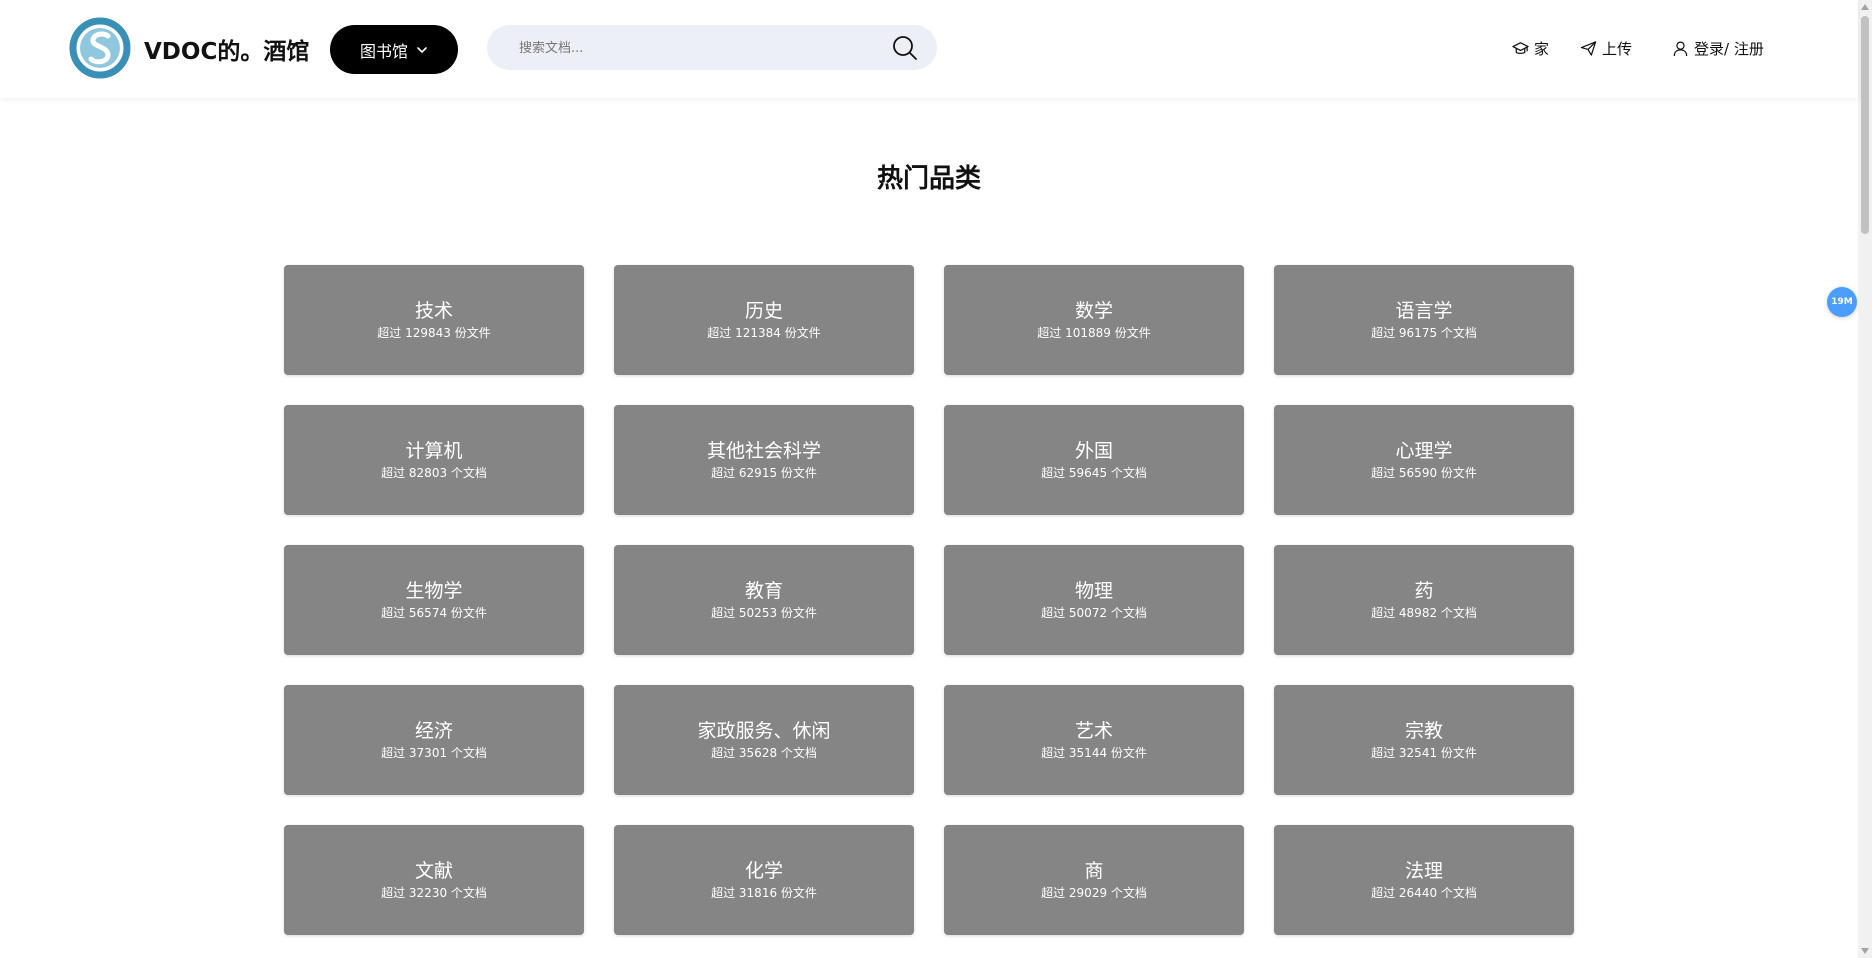  What do you see at coordinates (434, 753) in the screenshot?
I see `category-count: 超过 37301 个文档` at bounding box center [434, 753].